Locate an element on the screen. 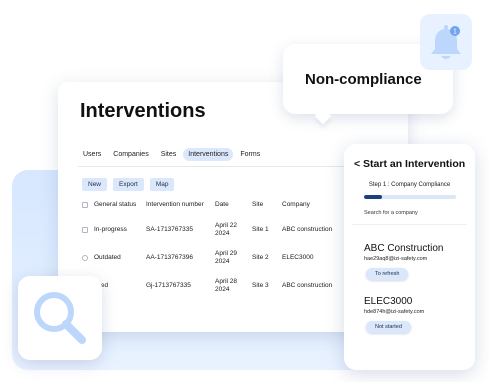 The height and width of the screenshot is (382, 489). search-tile is located at coordinates (60, 318).